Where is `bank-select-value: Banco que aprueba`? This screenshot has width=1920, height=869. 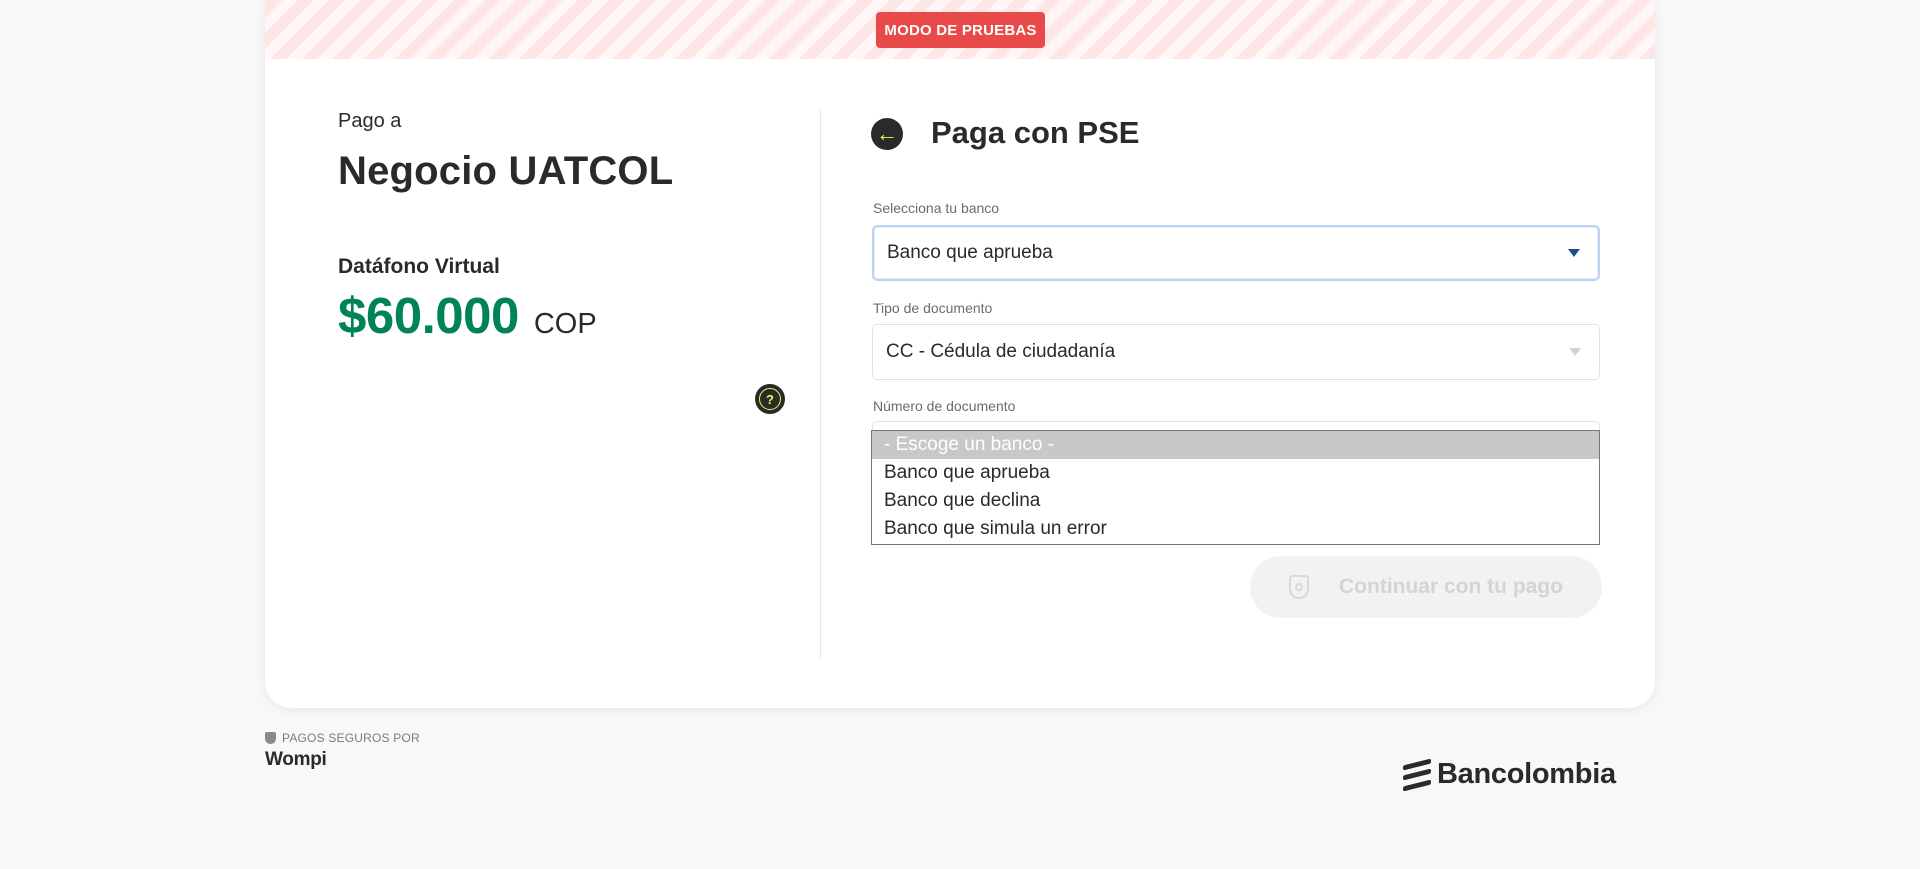
bank-select-value: Banco que aprueba is located at coordinates (970, 252).